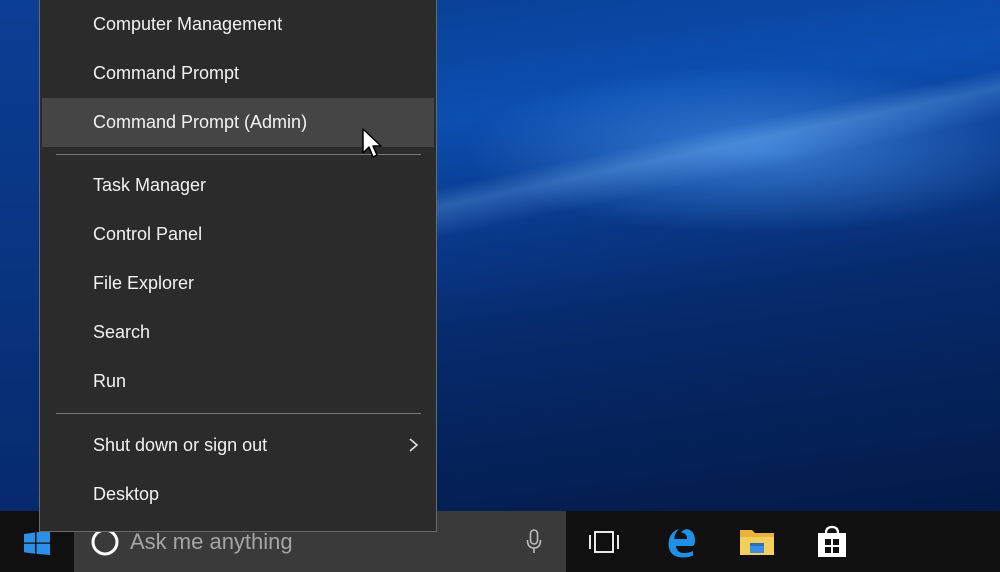 Image resolution: width=1000 pixels, height=572 pixels. Describe the element at coordinates (534, 542) in the screenshot. I see `microphone-icon` at that location.